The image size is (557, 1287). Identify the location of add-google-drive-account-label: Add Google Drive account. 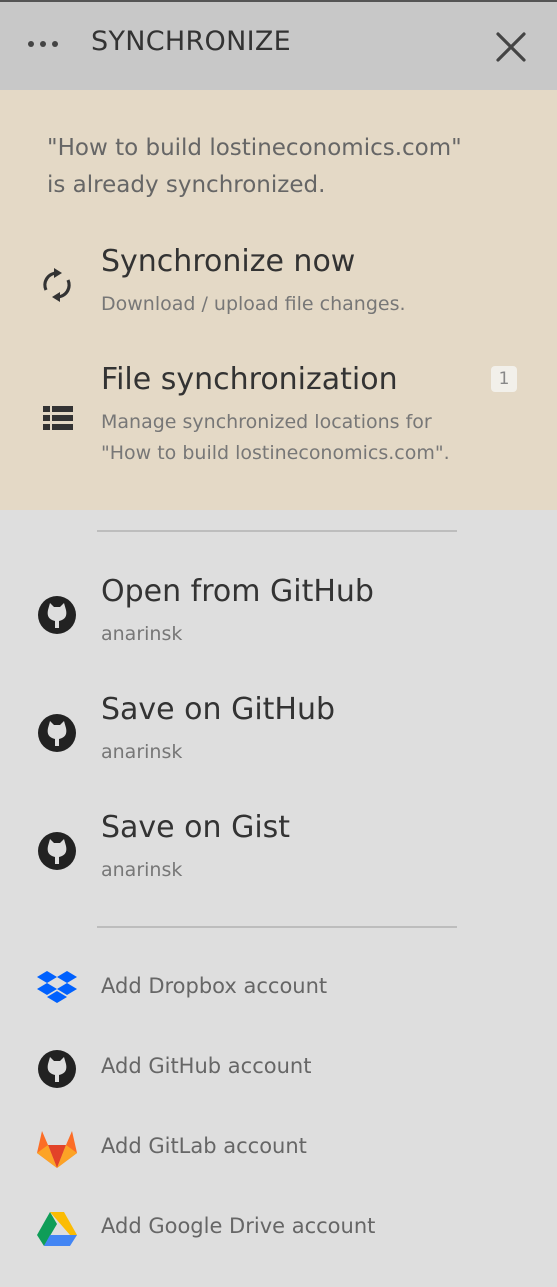
(238, 1226).